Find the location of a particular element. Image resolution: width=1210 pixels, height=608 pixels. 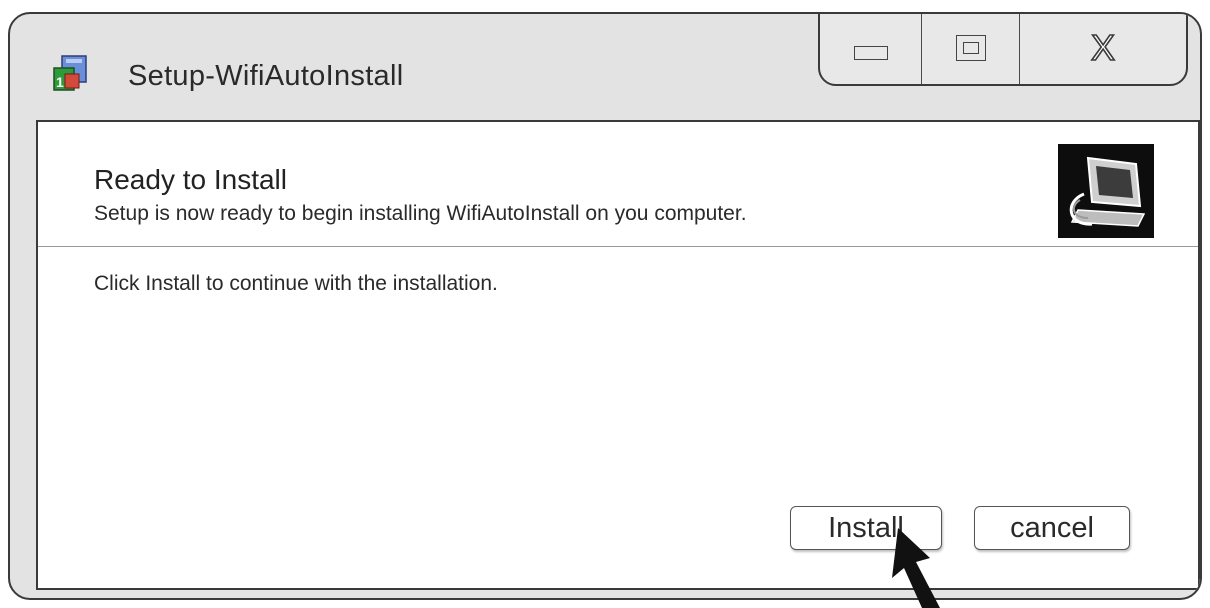

header-divider is located at coordinates (618, 246).